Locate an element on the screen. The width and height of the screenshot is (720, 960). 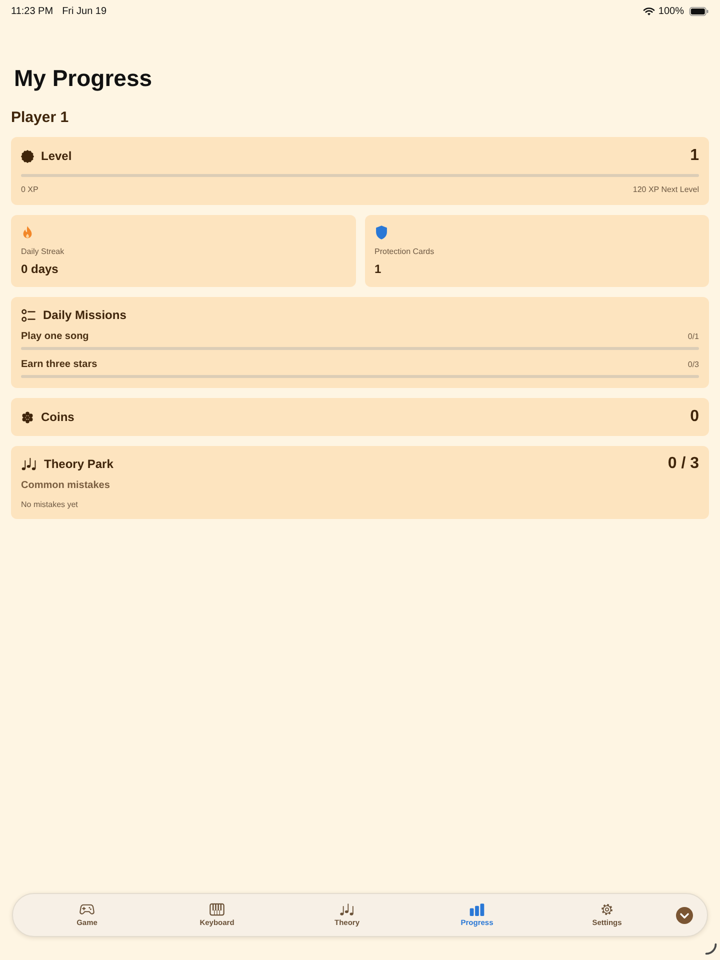
next-level-xp-label: 120 XP Next Level is located at coordinates (665, 190).